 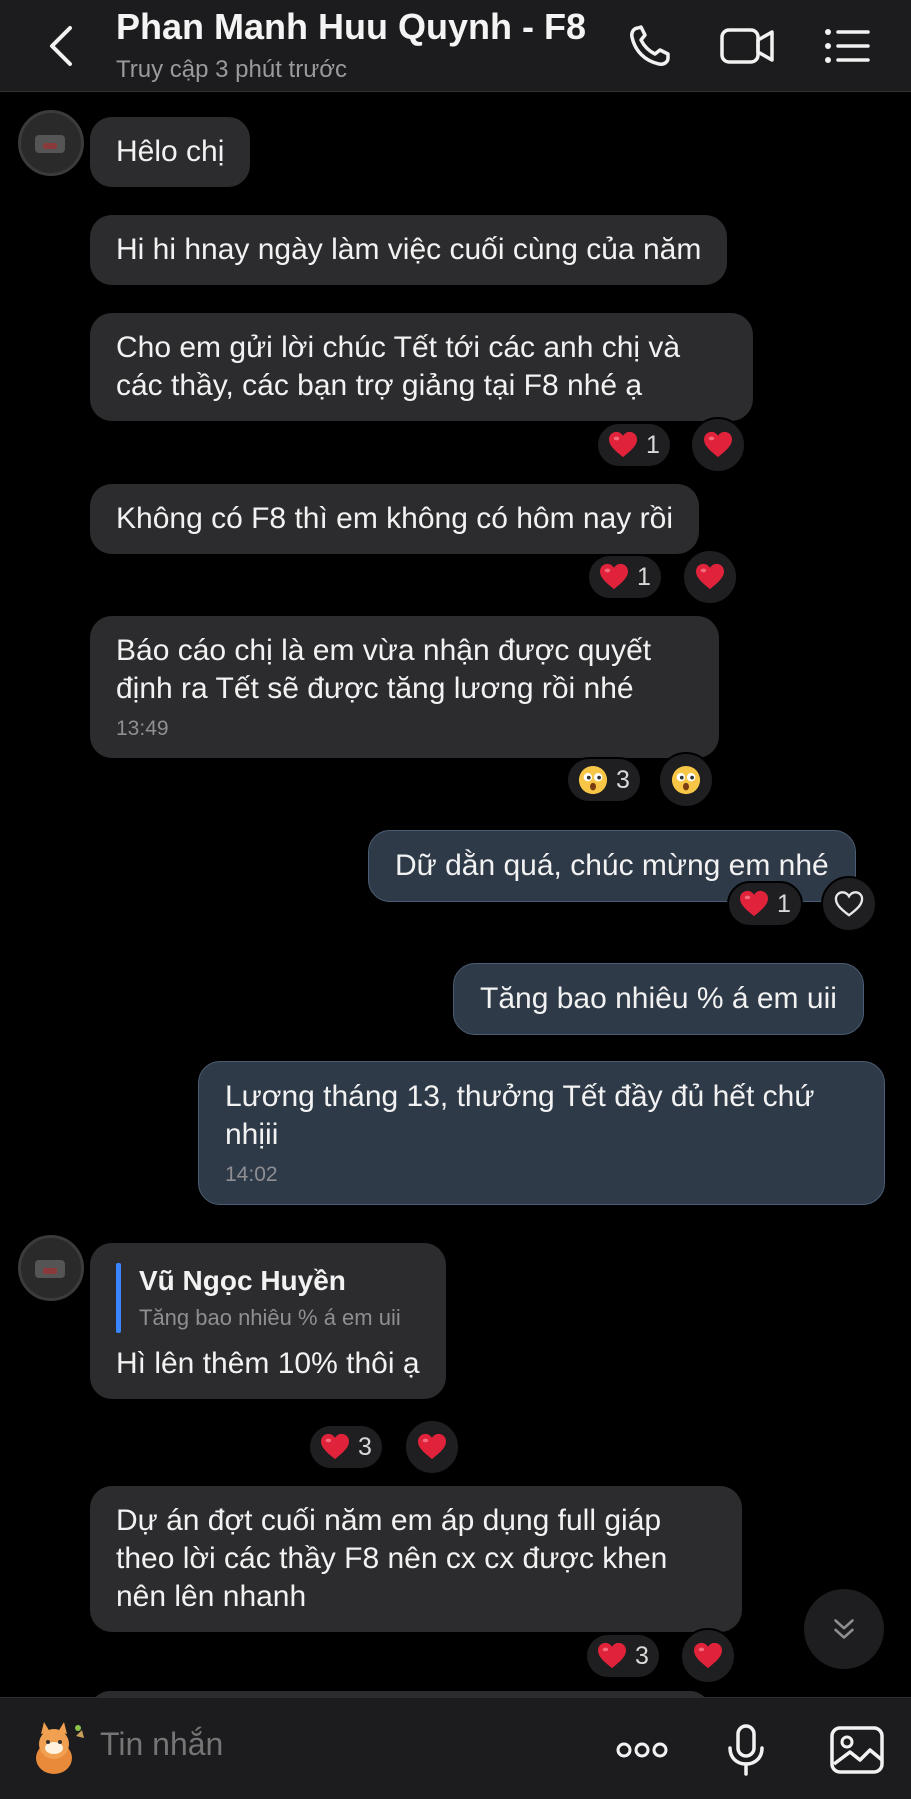 I want to click on scroll-to-bottom-button, so click(x=844, y=1629).